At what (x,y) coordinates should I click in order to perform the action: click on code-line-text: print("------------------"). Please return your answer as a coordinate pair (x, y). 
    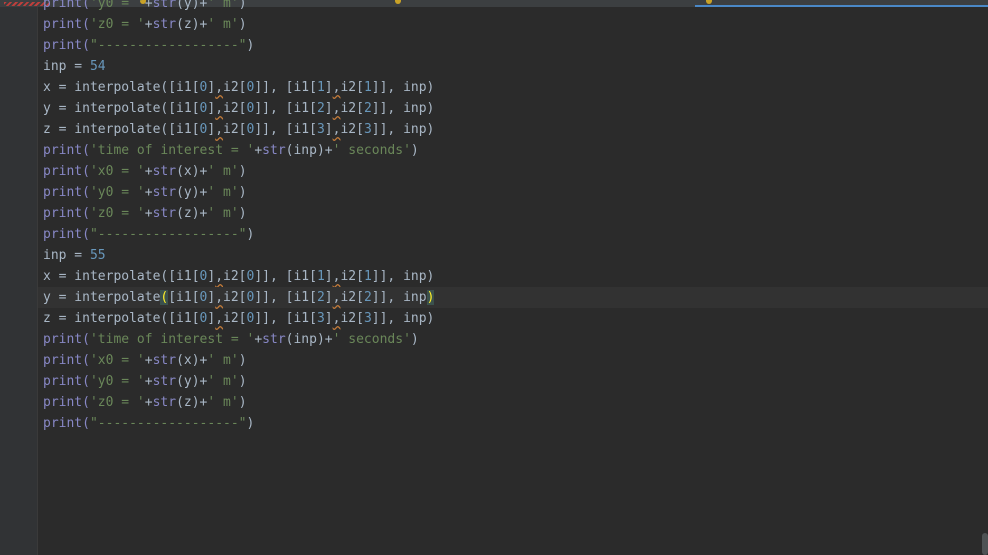
    Looking at the image, I should click on (148, 234).